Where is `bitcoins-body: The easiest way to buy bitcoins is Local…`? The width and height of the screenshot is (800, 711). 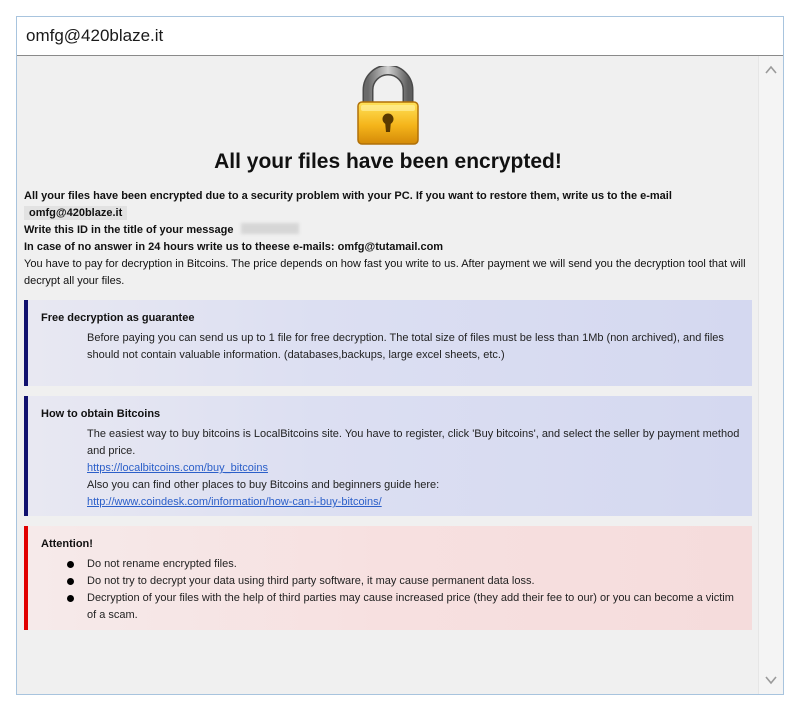
bitcoins-body: The easiest way to buy bitcoins is Local… is located at coordinates (391, 468).